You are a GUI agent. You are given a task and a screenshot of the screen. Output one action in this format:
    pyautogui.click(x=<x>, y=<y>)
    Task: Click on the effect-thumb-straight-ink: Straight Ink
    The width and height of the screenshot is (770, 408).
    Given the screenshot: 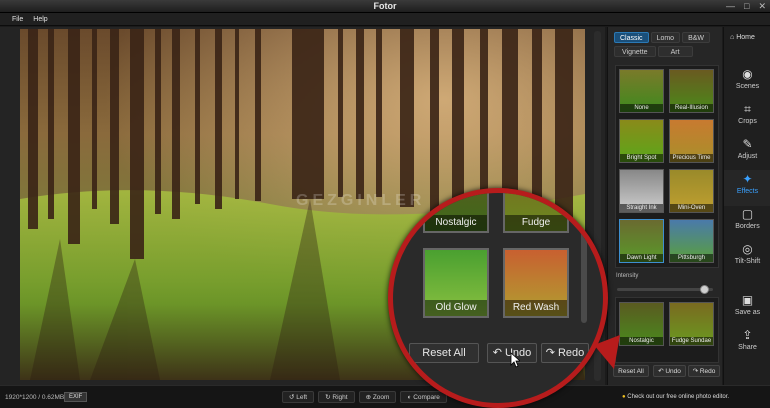 What is the action you would take?
    pyautogui.click(x=641, y=191)
    